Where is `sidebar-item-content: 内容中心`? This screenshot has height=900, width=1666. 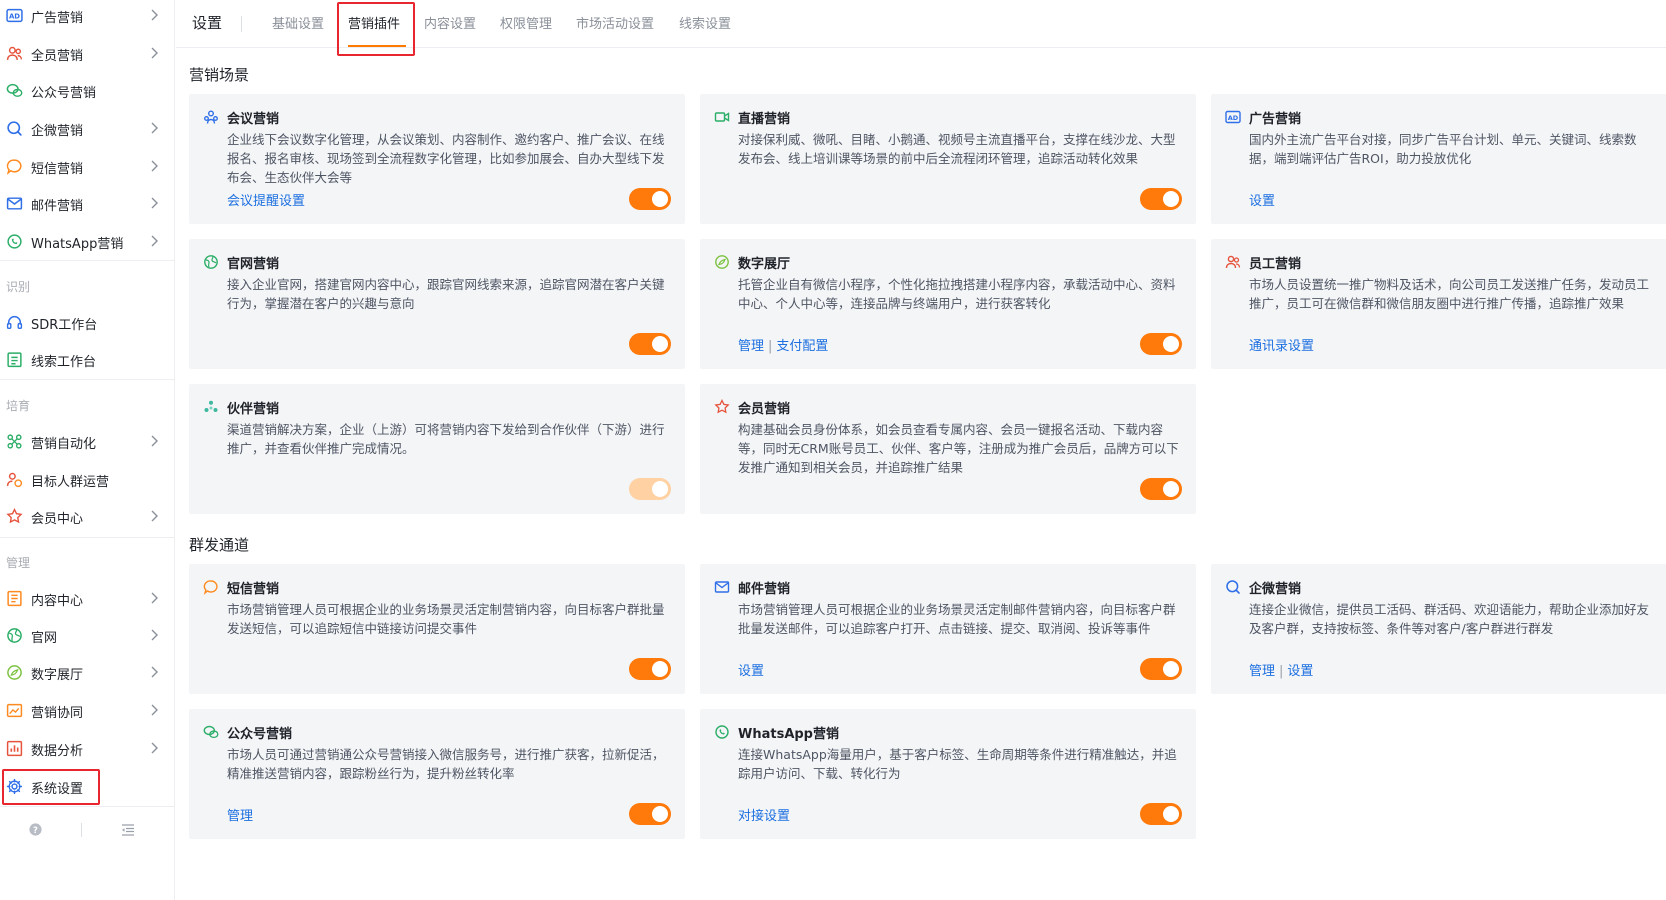
sidebar-item-content: 内容中心 is located at coordinates (87, 598).